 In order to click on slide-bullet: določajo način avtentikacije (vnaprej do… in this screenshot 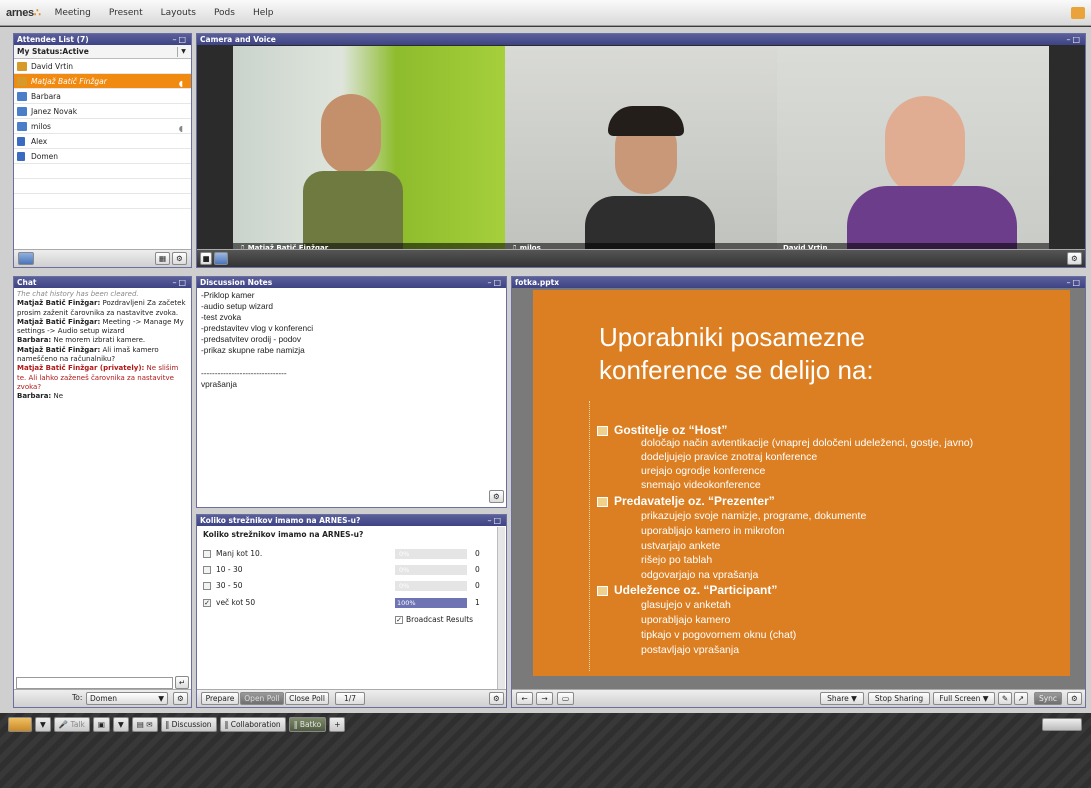, I will do `click(807, 443)`.